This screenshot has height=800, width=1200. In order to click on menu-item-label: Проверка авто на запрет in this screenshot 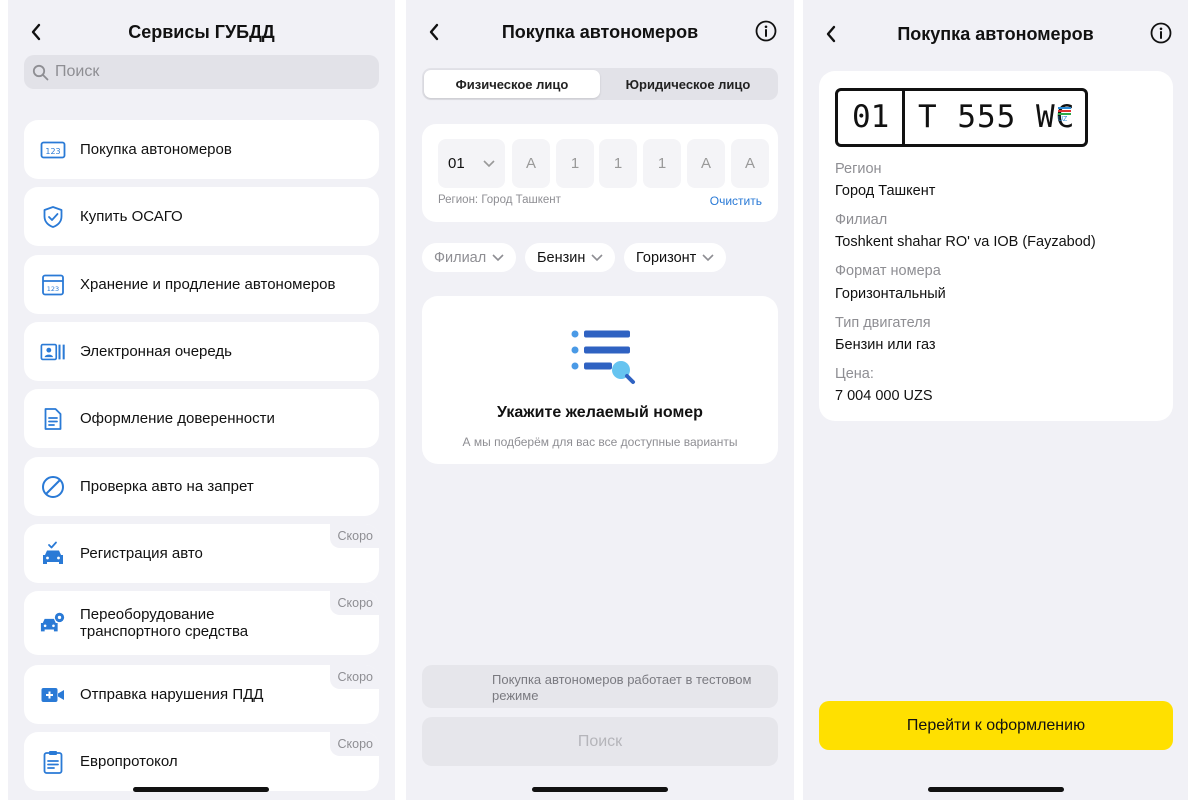, I will do `click(167, 486)`.